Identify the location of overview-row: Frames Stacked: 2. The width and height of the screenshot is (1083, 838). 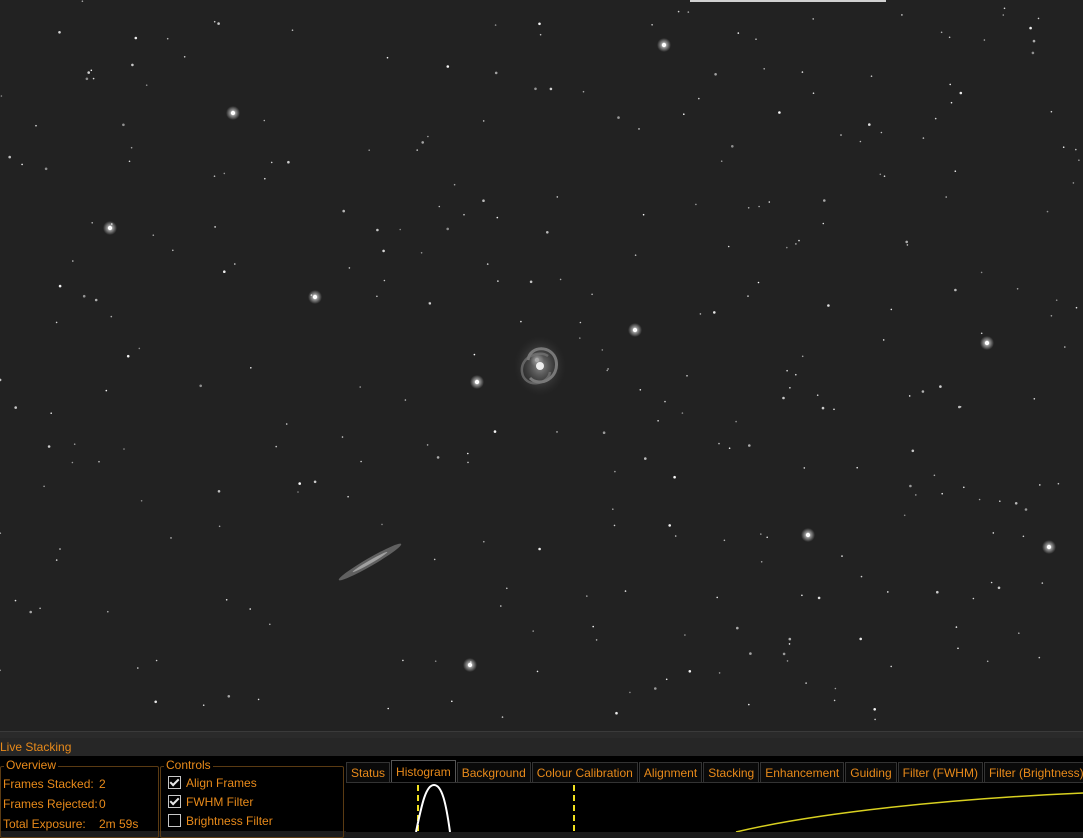
(54, 784).